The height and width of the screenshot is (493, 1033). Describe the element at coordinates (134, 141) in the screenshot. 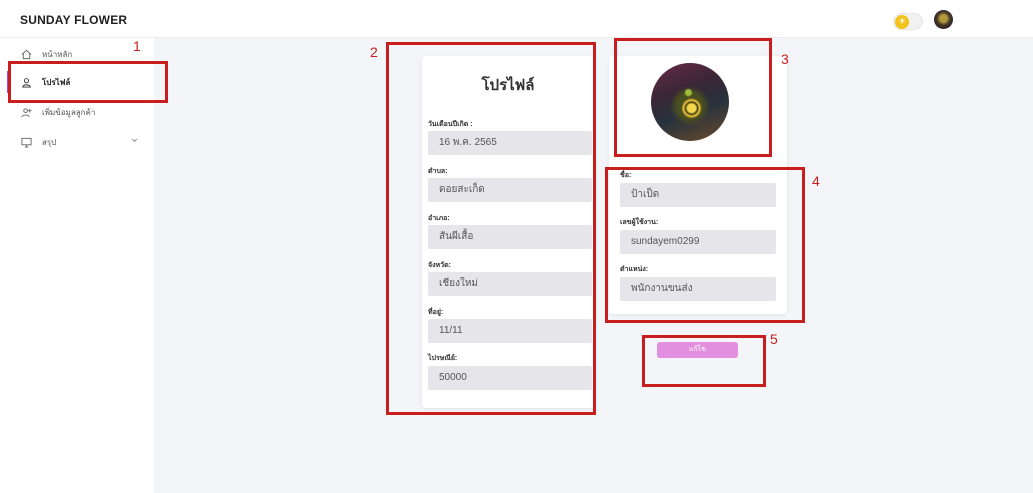

I see `chevron-down-icon` at that location.